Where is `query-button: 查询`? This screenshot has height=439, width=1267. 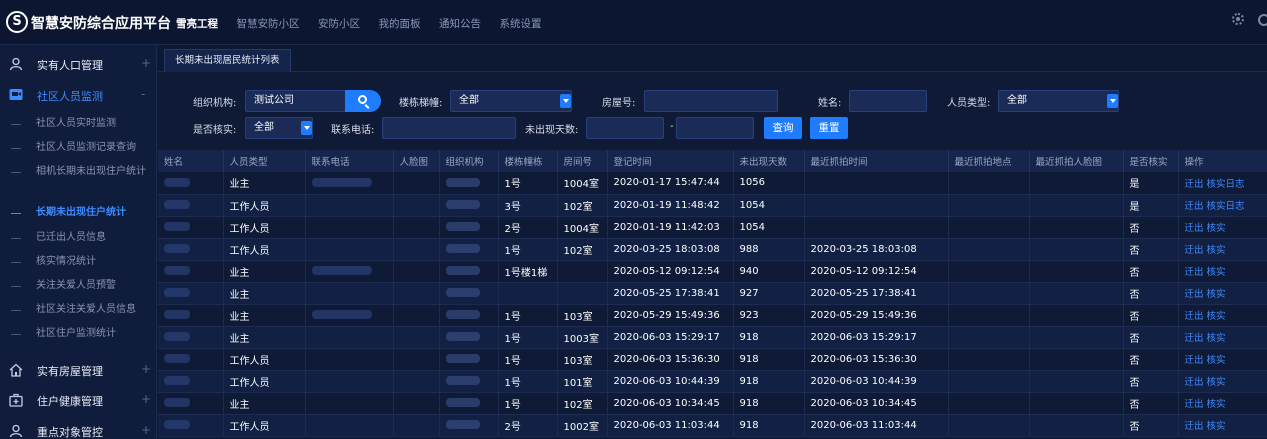 query-button: 查询 is located at coordinates (783, 128).